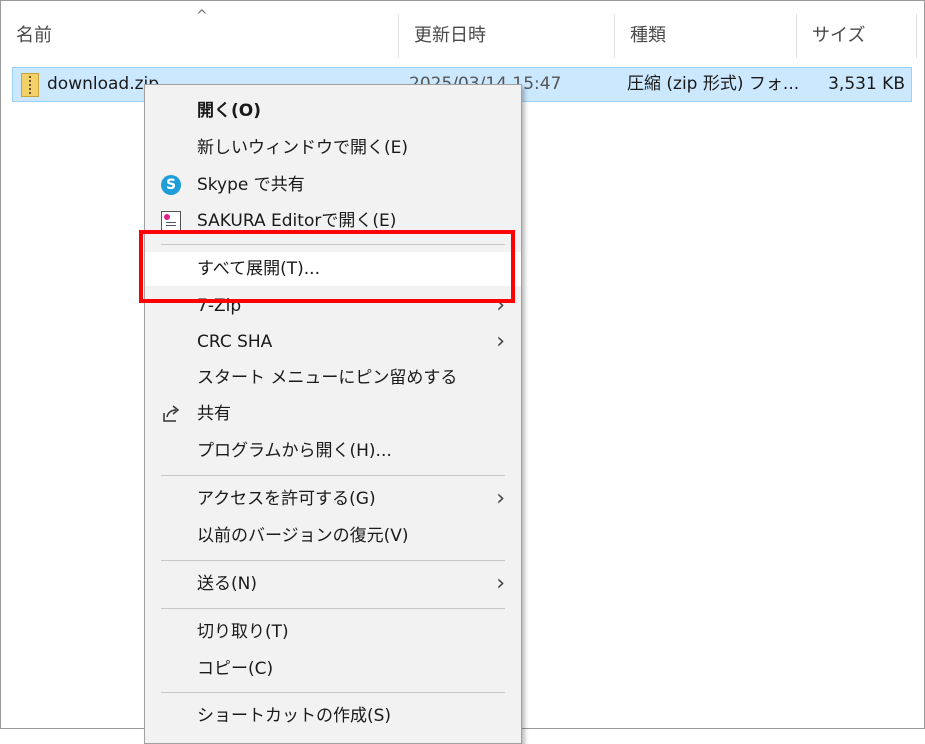 This screenshot has height=744, width=925. I want to click on highlight-annotation, so click(327, 266).